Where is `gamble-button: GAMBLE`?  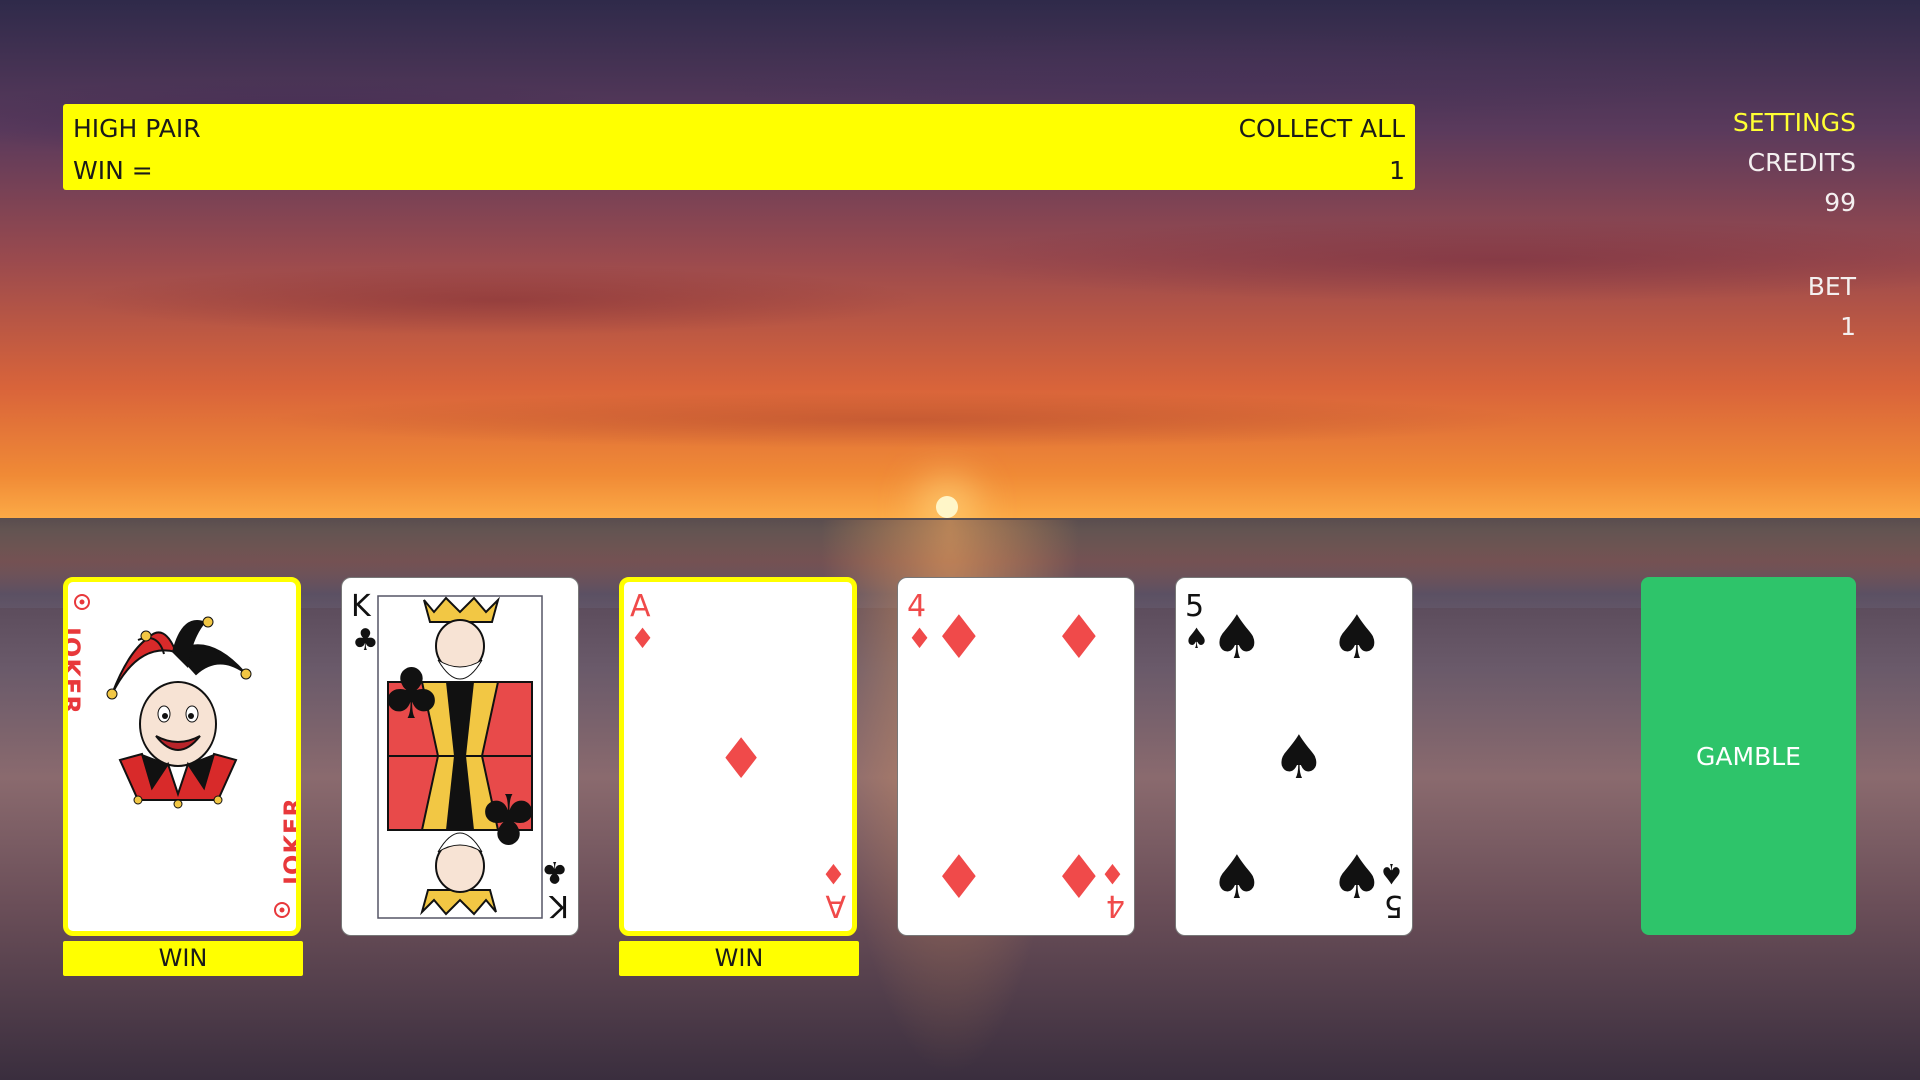
gamble-button: GAMBLE is located at coordinates (1748, 756).